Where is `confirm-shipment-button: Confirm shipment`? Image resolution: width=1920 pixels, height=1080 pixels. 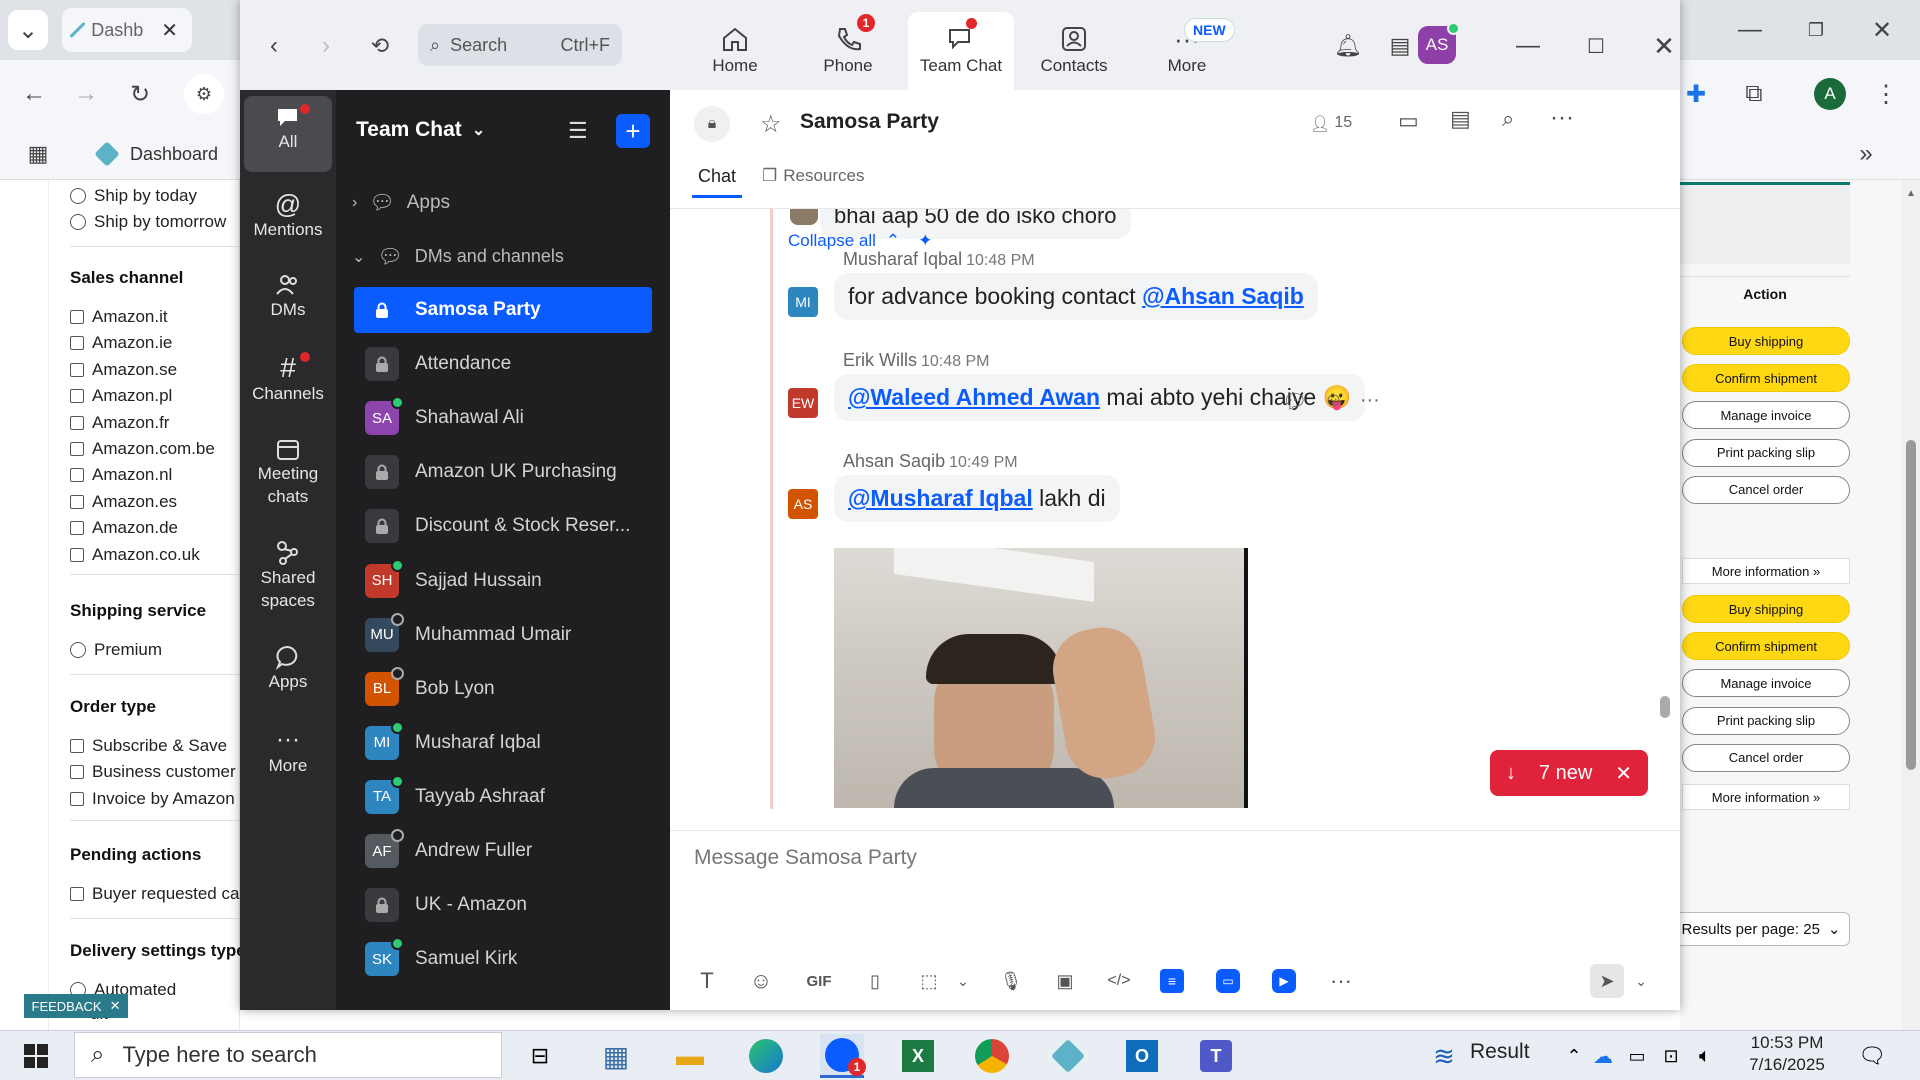 confirm-shipment-button: Confirm shipment is located at coordinates (1766, 378).